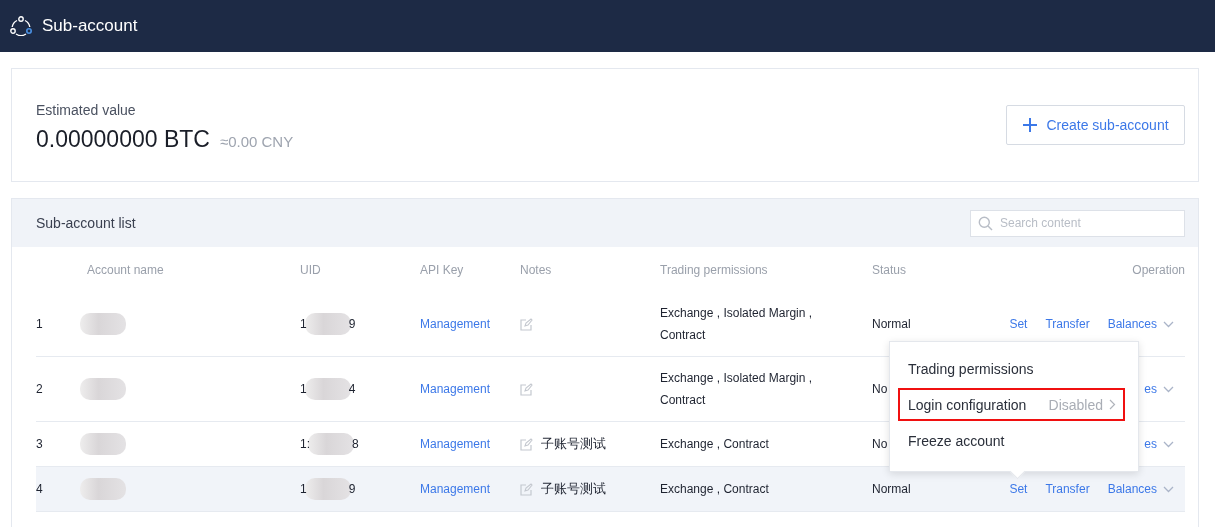 The width and height of the screenshot is (1215, 527). What do you see at coordinates (40, 389) in the screenshot?
I see `row-number: 2` at bounding box center [40, 389].